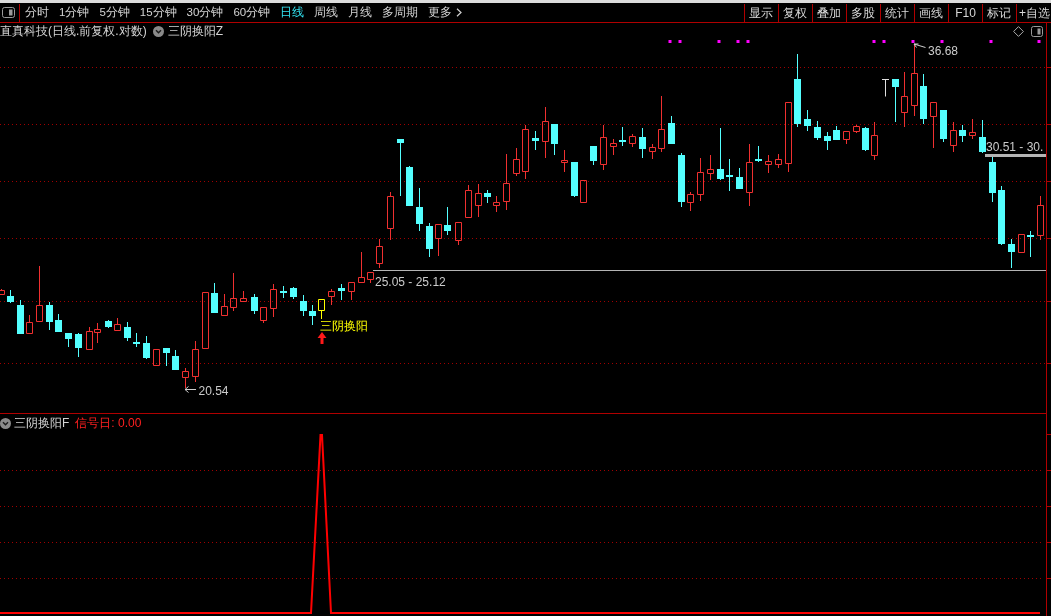  What do you see at coordinates (326, 12) in the screenshot?
I see `period-tab: 周线` at bounding box center [326, 12].